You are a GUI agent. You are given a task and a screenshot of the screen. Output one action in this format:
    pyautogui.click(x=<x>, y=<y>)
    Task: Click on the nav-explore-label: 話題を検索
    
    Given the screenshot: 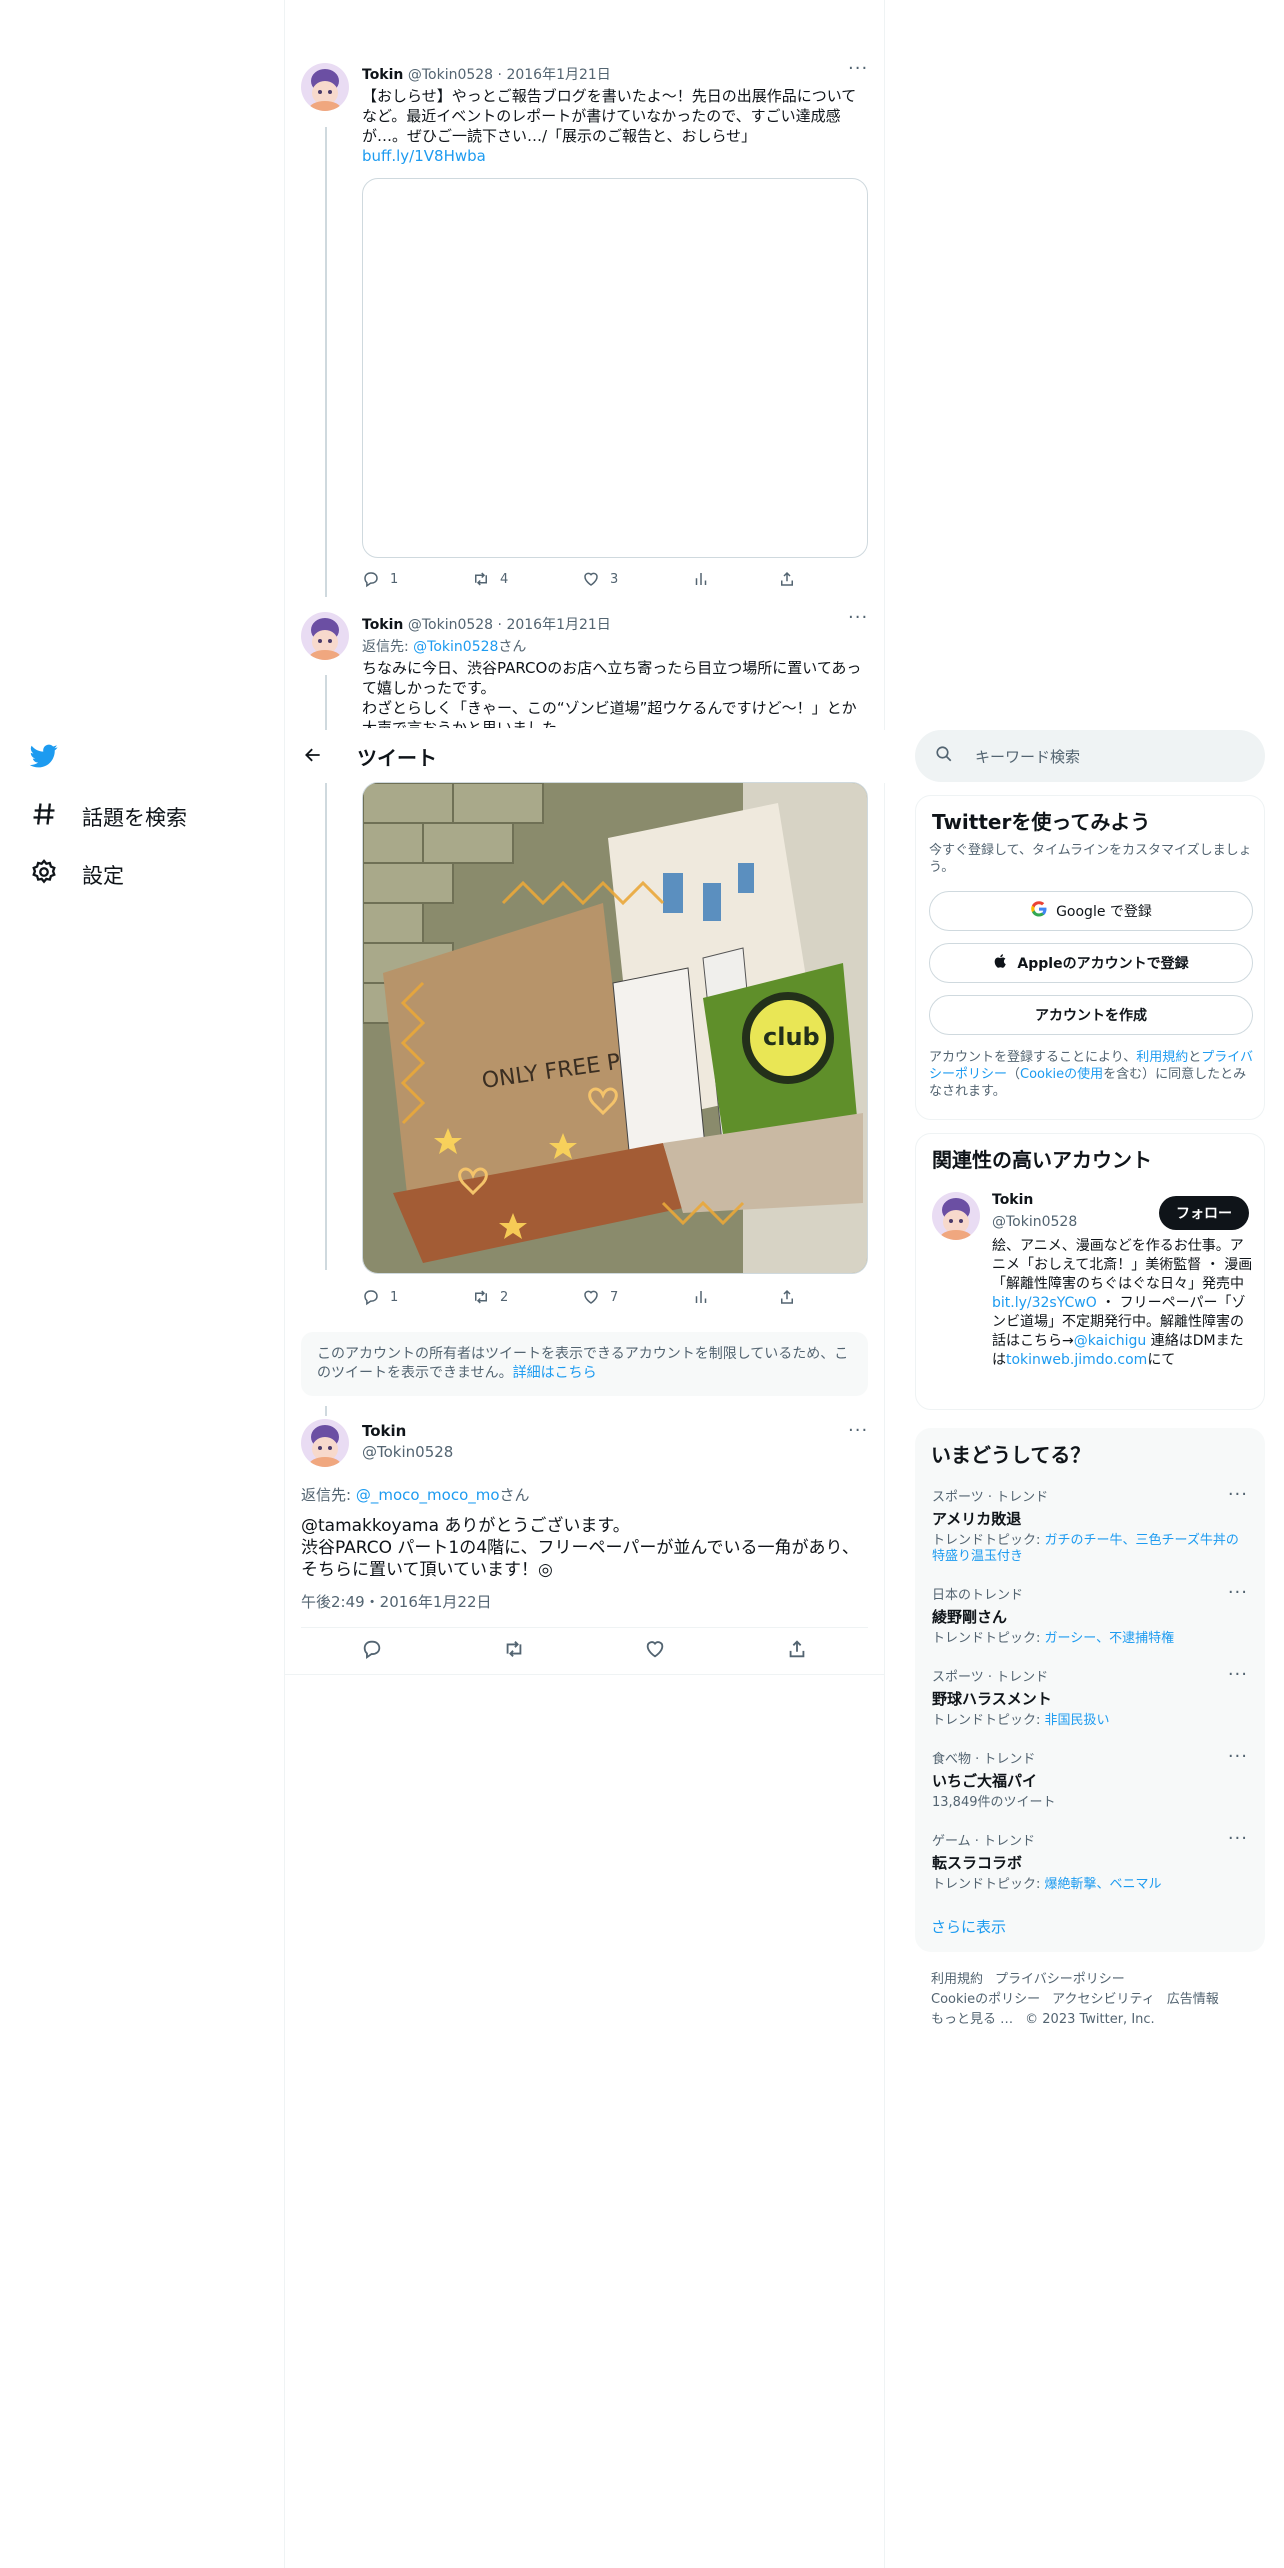 What is the action you would take?
    pyautogui.click(x=134, y=817)
    